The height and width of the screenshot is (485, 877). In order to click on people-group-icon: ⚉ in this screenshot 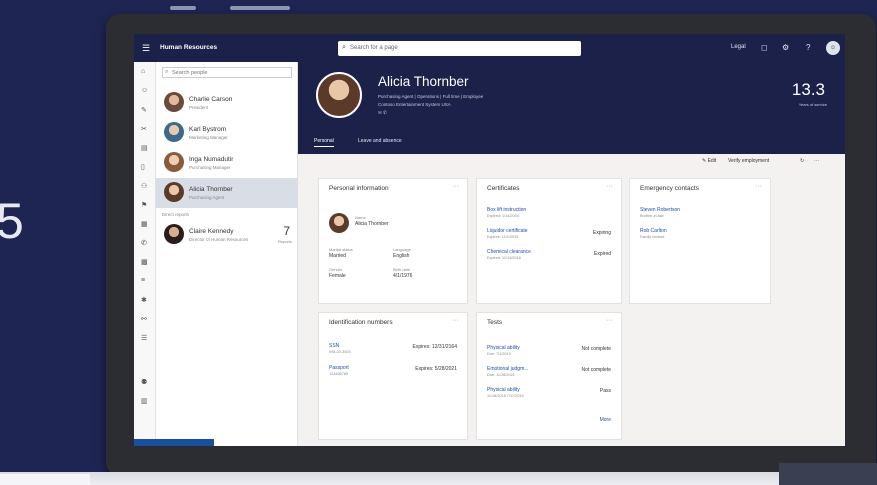, I will do `click(144, 382)`.